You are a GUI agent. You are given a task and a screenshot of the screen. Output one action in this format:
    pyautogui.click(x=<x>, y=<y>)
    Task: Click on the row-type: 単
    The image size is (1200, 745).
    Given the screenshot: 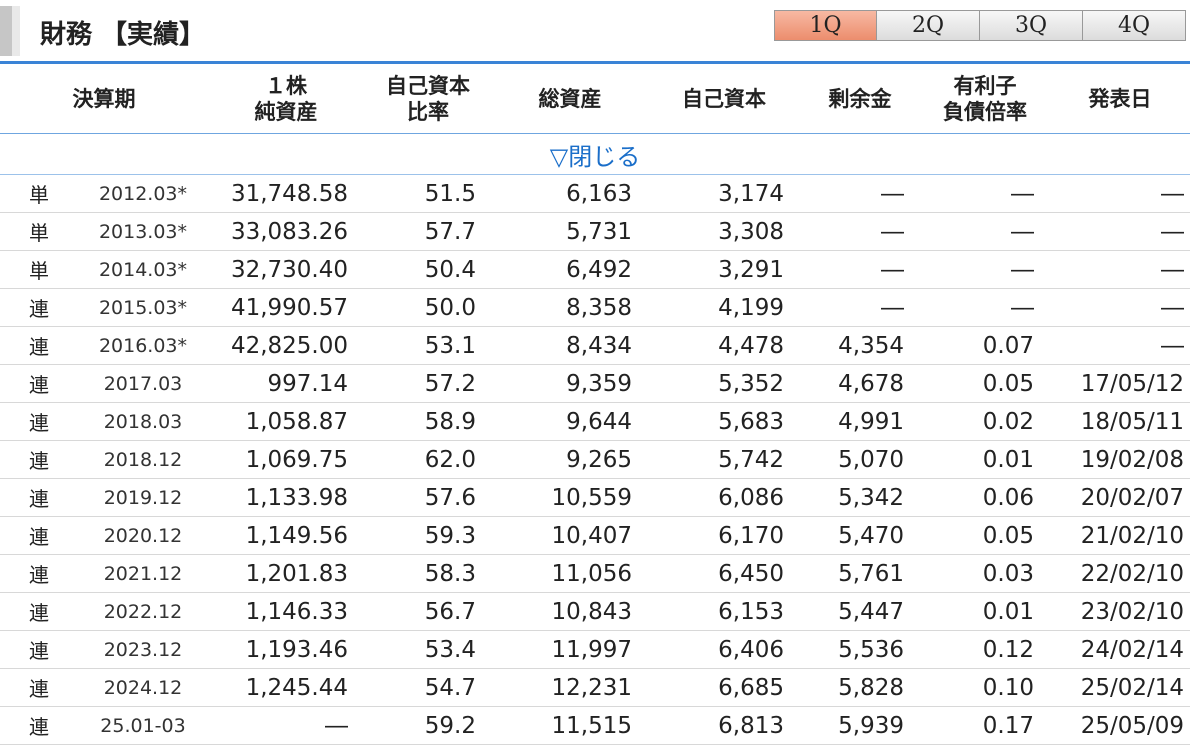 What is the action you would take?
    pyautogui.click(x=39, y=195)
    